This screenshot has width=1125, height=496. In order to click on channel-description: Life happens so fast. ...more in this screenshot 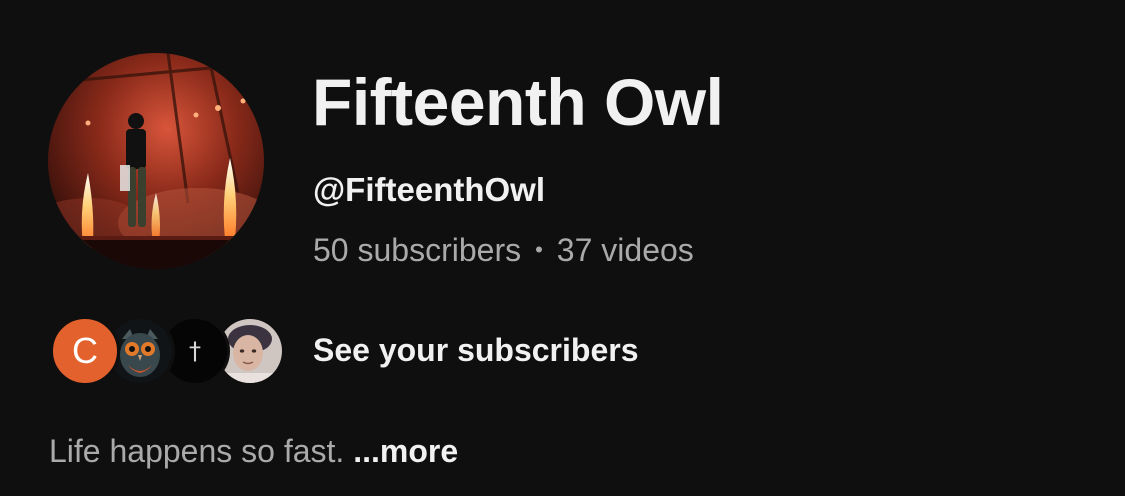, I will do `click(253, 451)`.